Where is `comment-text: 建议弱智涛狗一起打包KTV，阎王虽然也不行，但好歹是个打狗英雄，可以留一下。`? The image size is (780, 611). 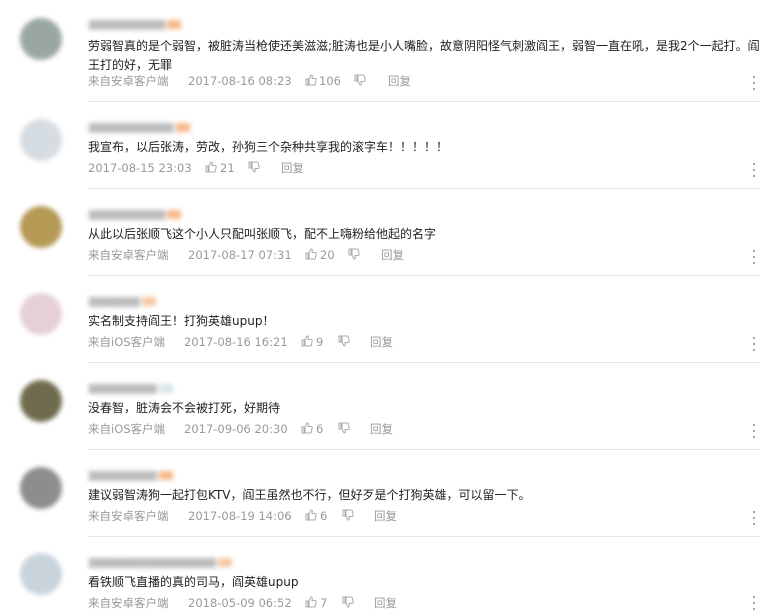
comment-text: 建议弱智涛狗一起打包KTV，阎王虽然也不行，但好歹是个打狗英雄，可以留一下。 is located at coordinates (309, 495).